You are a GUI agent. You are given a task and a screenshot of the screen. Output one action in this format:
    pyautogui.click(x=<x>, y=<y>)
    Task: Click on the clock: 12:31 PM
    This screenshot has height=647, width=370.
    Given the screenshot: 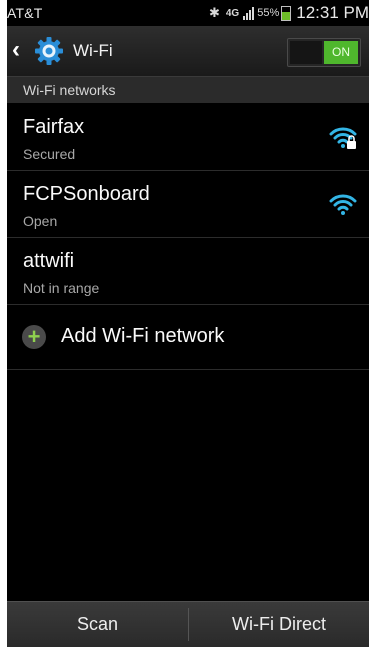 What is the action you would take?
    pyautogui.click(x=332, y=12)
    